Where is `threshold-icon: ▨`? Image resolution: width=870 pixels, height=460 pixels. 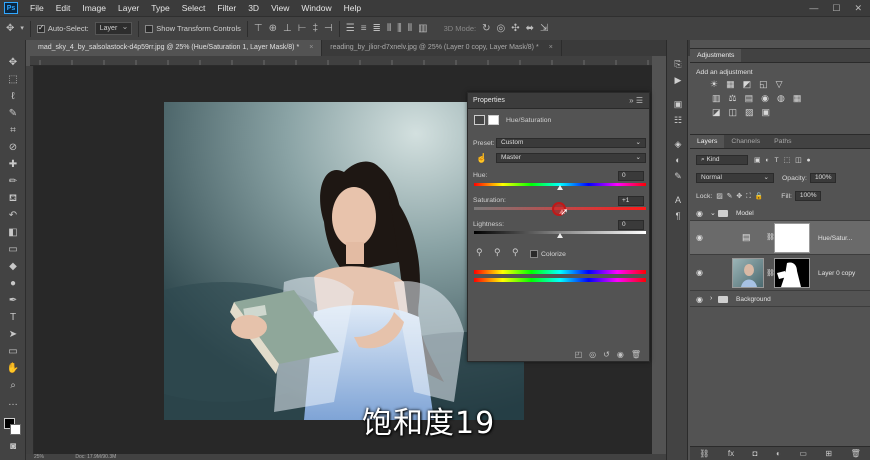
threshold-icon: ▨ is located at coordinates (749, 112).